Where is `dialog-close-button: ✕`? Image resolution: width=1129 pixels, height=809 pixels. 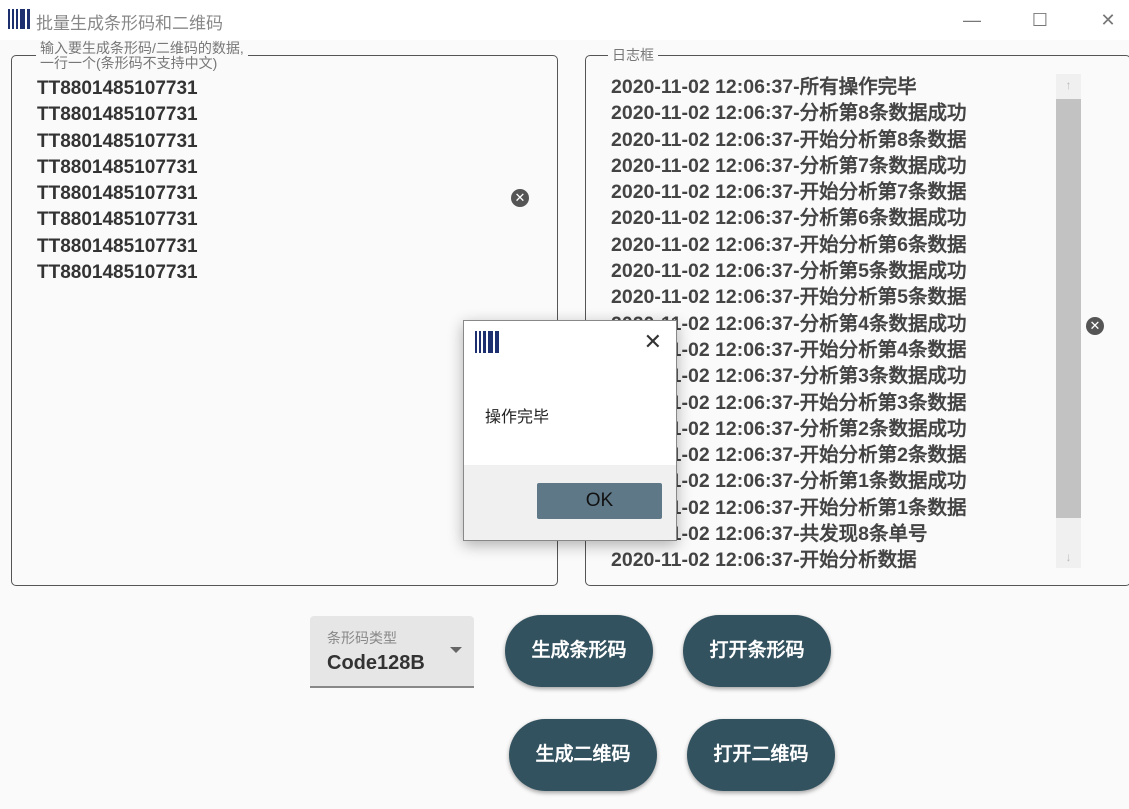 dialog-close-button: ✕ is located at coordinates (653, 342).